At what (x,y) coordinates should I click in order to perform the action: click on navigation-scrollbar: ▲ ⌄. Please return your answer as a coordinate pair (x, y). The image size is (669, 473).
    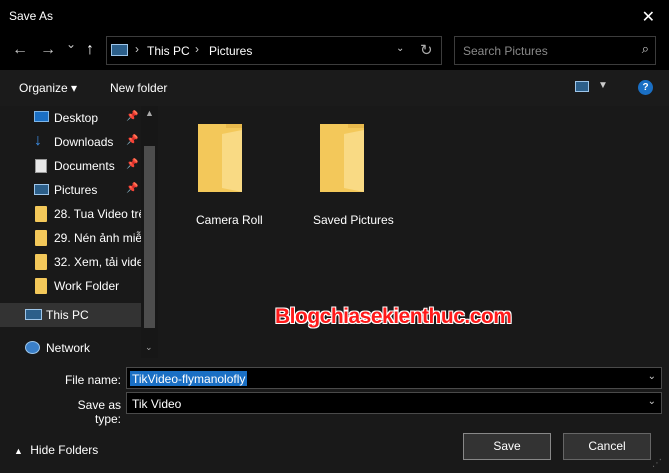
    Looking at the image, I should click on (149, 232).